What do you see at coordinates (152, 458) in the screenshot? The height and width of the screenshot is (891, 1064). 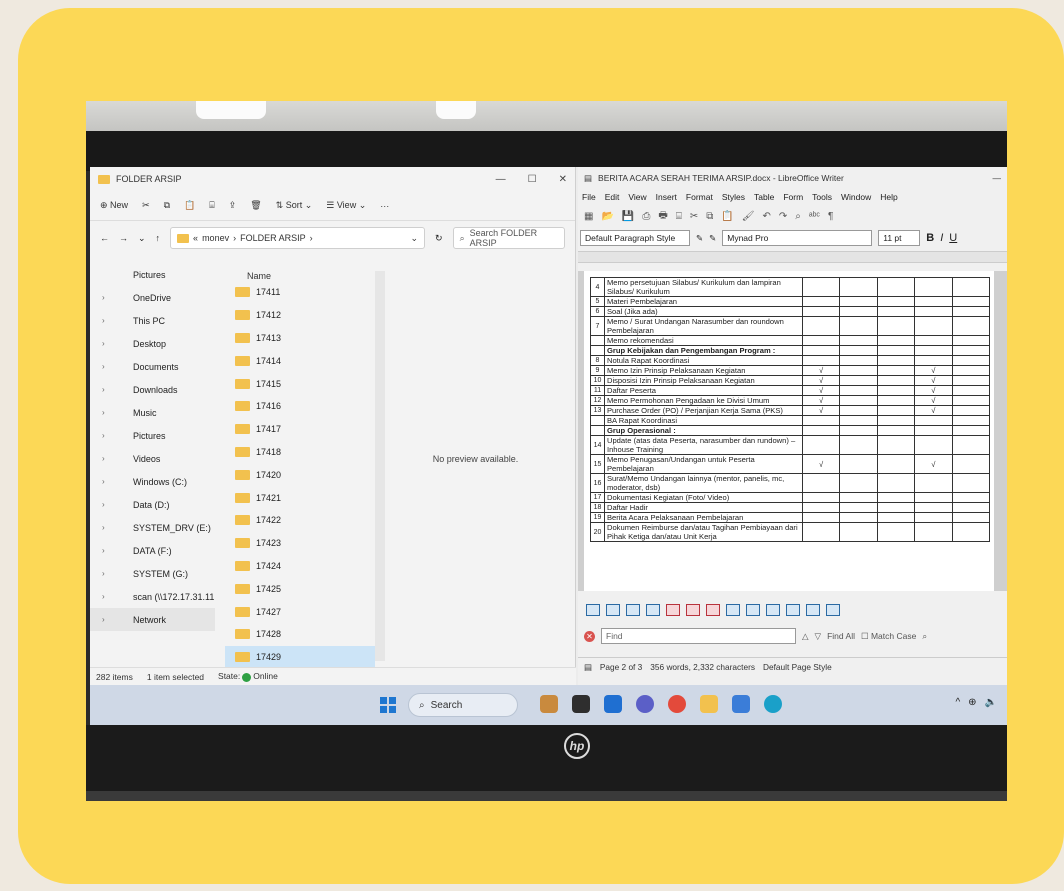 I see `nav-item: › Videos` at bounding box center [152, 458].